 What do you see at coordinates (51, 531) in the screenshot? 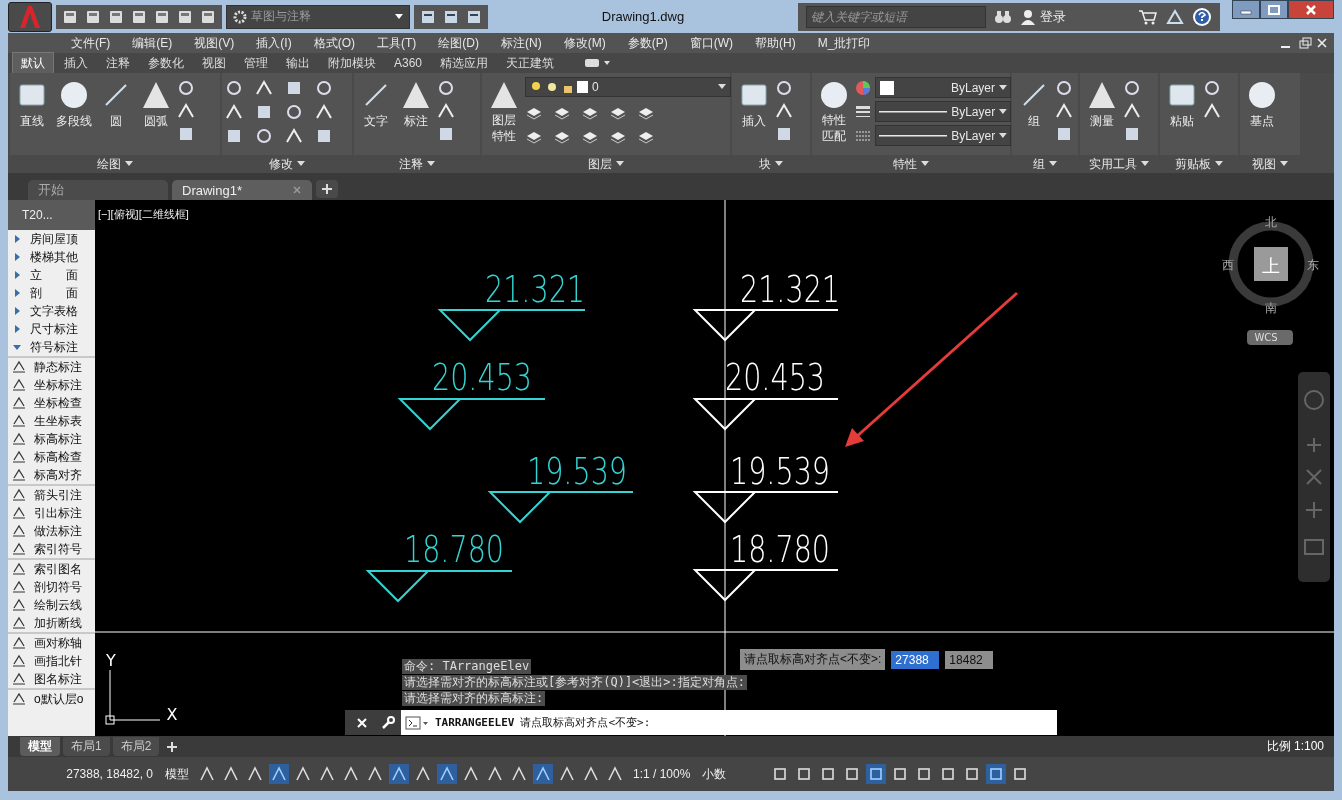
I see `palette-command: 做法标注` at bounding box center [51, 531].